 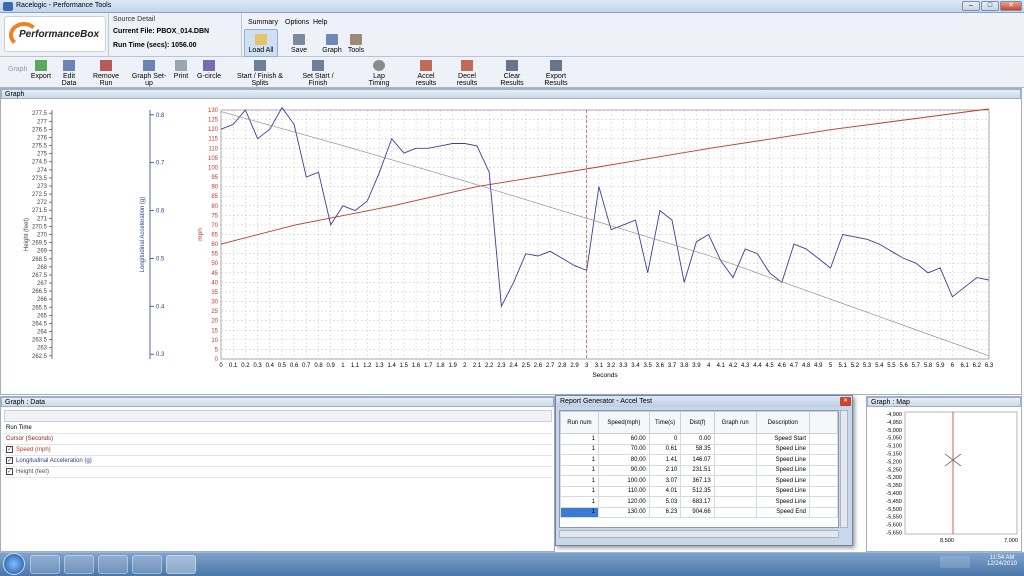 I want to click on menu-help: Help, so click(x=320, y=22).